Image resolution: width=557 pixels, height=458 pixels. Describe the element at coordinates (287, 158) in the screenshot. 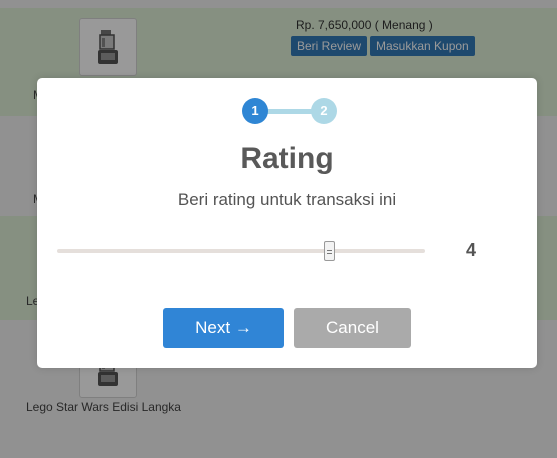

I see `modal-title: Rating` at that location.